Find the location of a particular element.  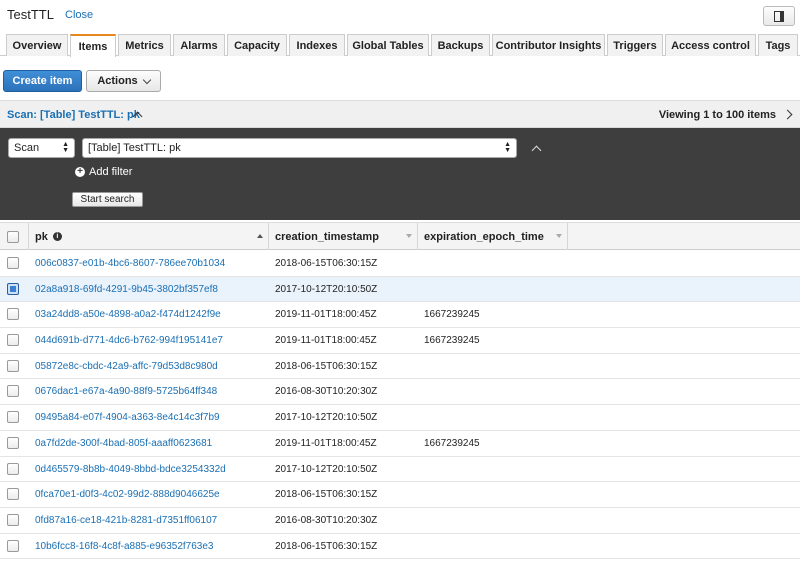

chevron-down-icon is located at coordinates (146, 79).